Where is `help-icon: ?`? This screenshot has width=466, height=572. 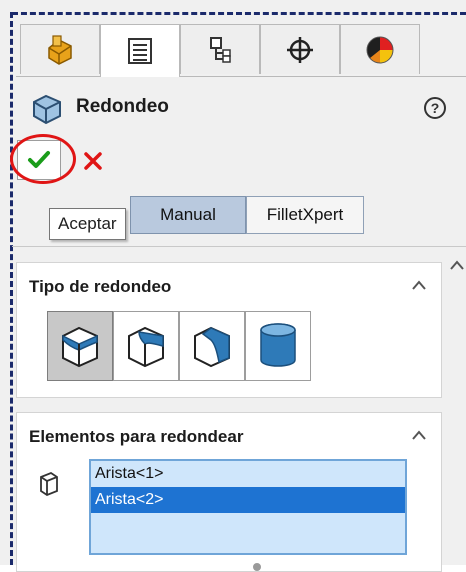 help-icon: ? is located at coordinates (435, 108).